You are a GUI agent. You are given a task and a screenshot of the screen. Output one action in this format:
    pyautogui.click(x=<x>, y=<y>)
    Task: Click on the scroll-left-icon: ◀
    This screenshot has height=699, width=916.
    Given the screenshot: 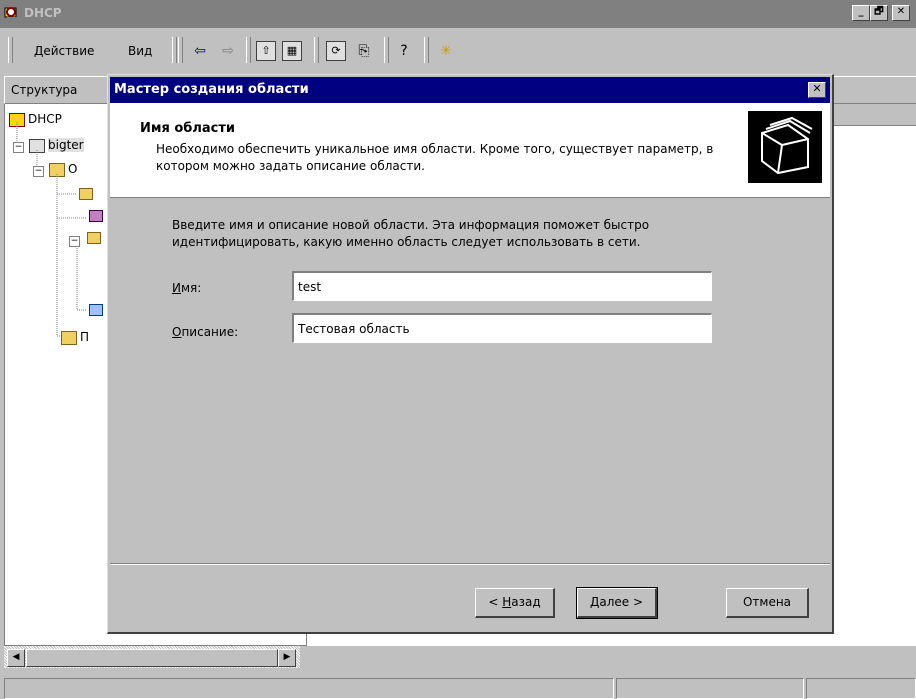 What is the action you would take?
    pyautogui.click(x=16, y=658)
    